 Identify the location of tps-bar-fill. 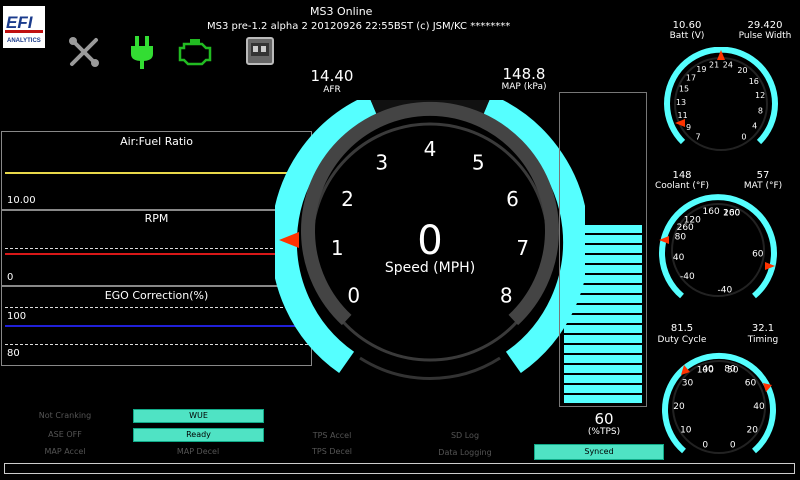
(603, 311).